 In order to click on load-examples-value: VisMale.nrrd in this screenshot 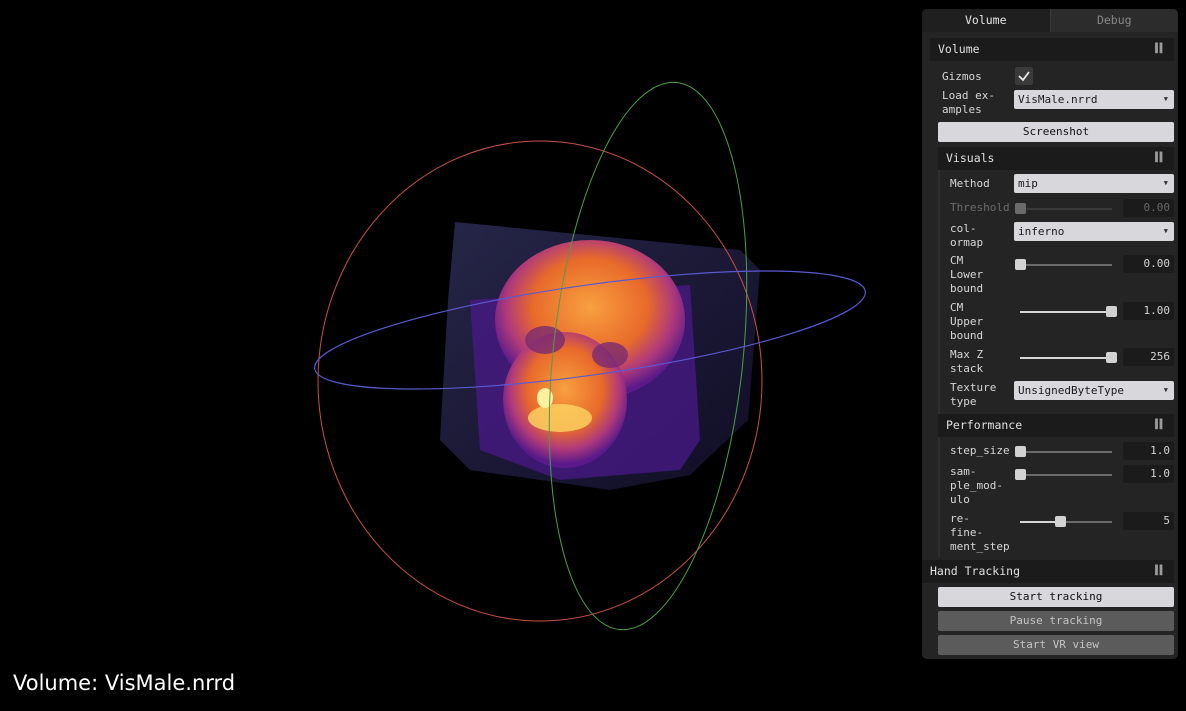, I will do `click(1058, 99)`.